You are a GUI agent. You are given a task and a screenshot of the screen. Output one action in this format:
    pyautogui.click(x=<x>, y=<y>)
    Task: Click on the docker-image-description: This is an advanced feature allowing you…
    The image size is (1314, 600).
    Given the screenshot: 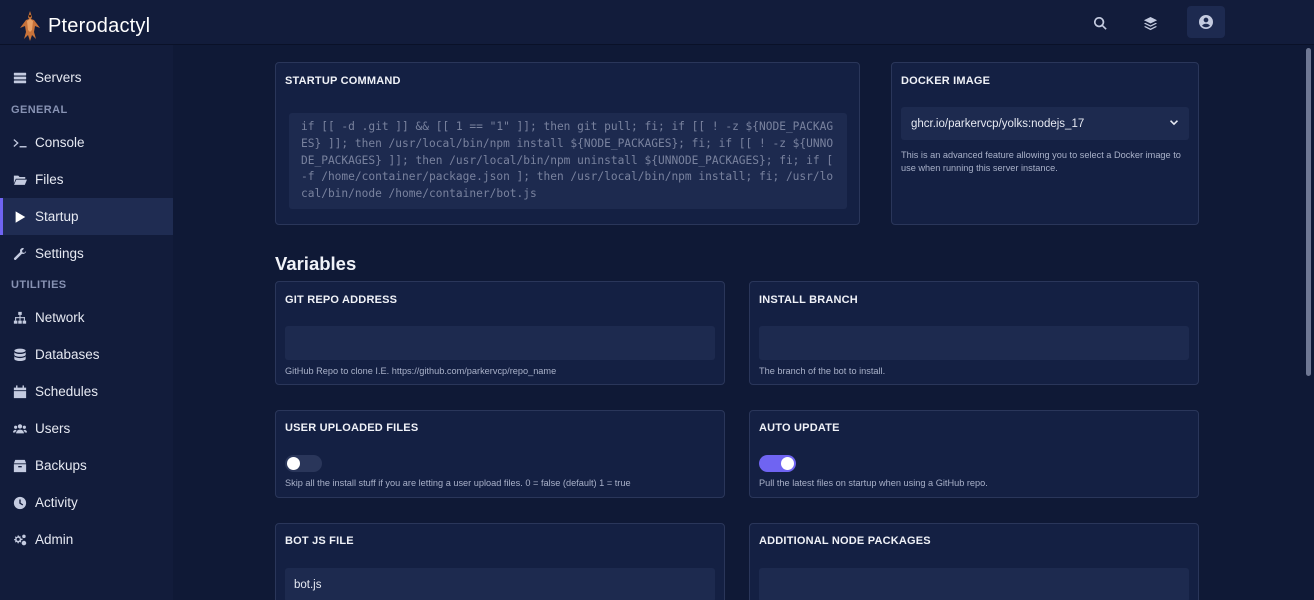 What is the action you would take?
    pyautogui.click(x=1041, y=161)
    